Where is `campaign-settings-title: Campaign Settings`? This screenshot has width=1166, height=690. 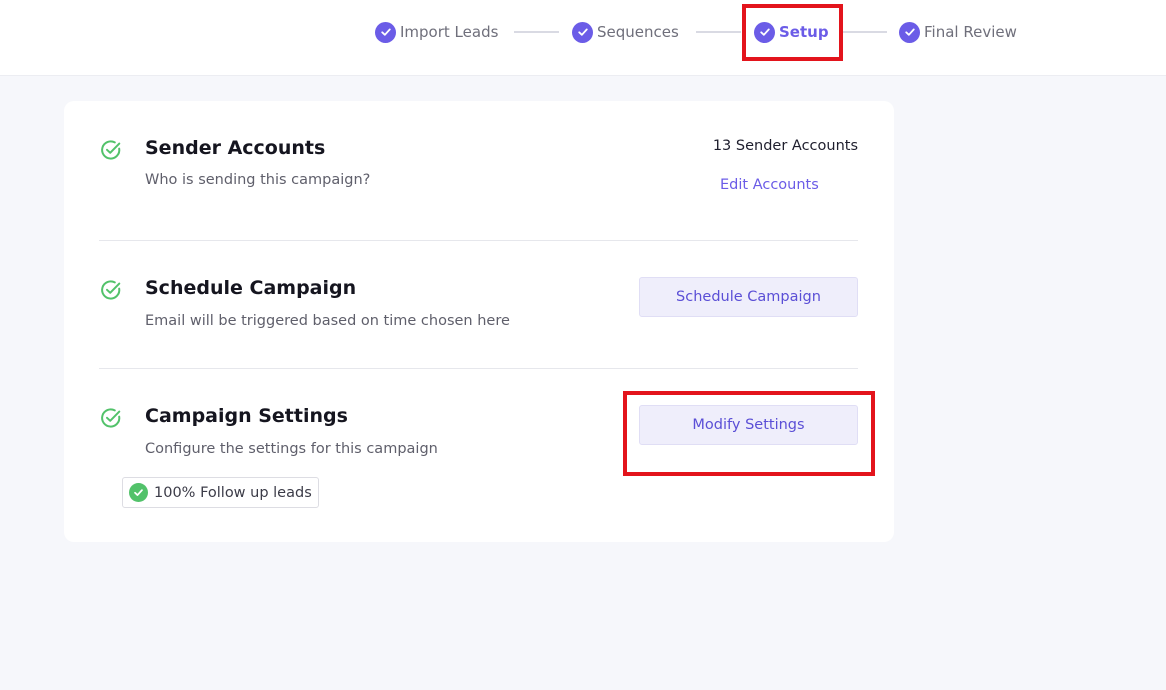
campaign-settings-title: Campaign Settings is located at coordinates (246, 416).